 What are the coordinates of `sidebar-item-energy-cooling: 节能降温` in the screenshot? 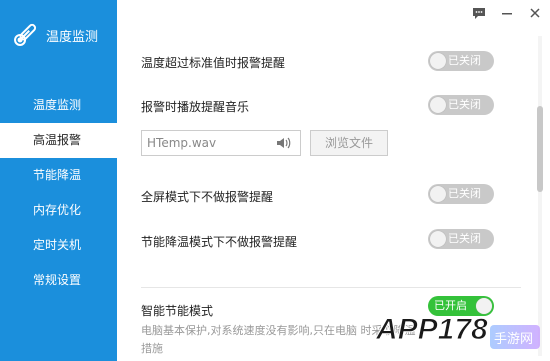 It's located at (58, 175).